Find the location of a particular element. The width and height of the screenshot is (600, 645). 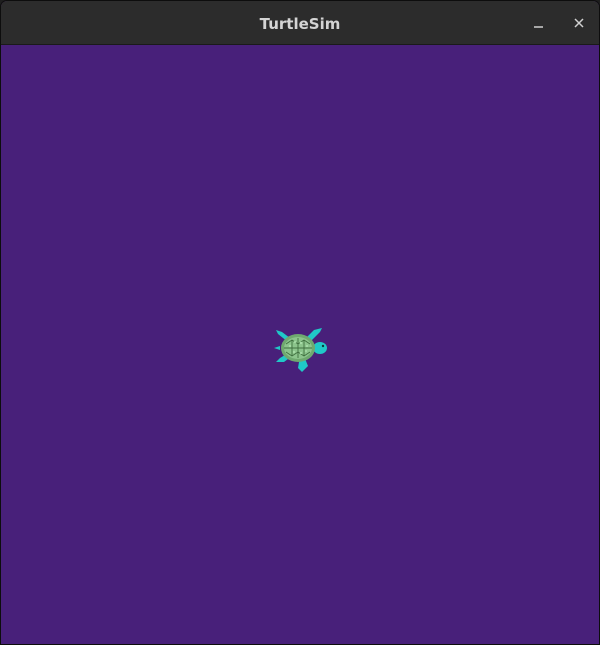

title-bar: TurtleSim is located at coordinates (300, 23).